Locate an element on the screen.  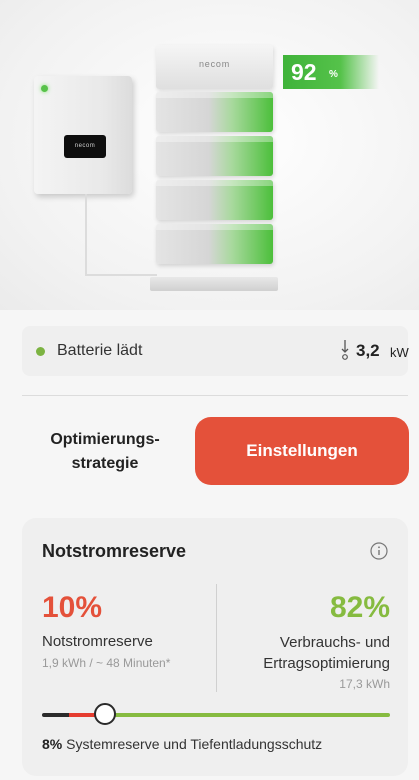
battery-brand-logo: necom is located at coordinates (214, 64).